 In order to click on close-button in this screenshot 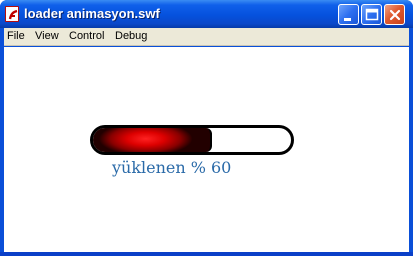, I will do `click(394, 14)`.